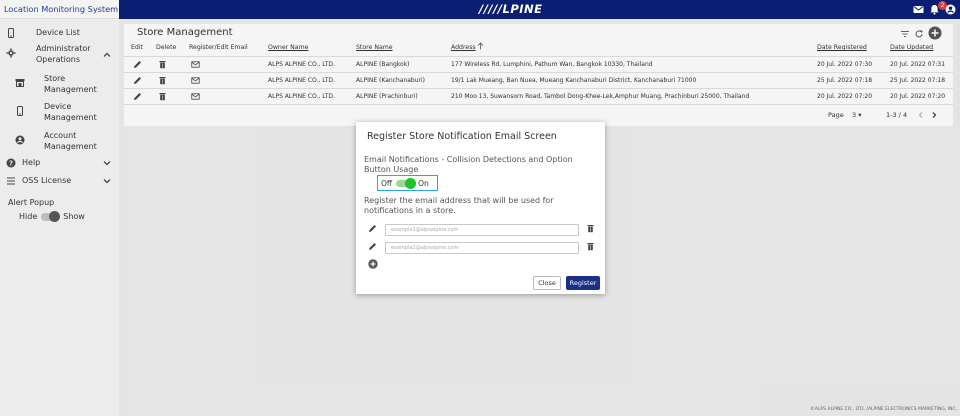 Image resolution: width=960 pixels, height=416 pixels. Describe the element at coordinates (70, 84) in the screenshot. I see `sidebar-label-store-management: Store Management` at that location.